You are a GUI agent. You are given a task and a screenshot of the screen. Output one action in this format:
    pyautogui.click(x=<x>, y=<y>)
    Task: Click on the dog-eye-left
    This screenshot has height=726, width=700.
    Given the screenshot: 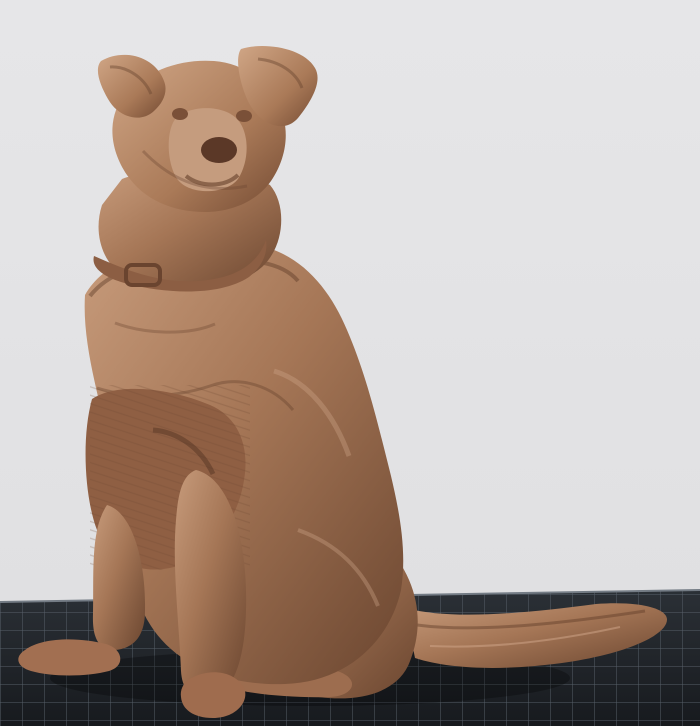 What is the action you would take?
    pyautogui.click(x=180, y=114)
    